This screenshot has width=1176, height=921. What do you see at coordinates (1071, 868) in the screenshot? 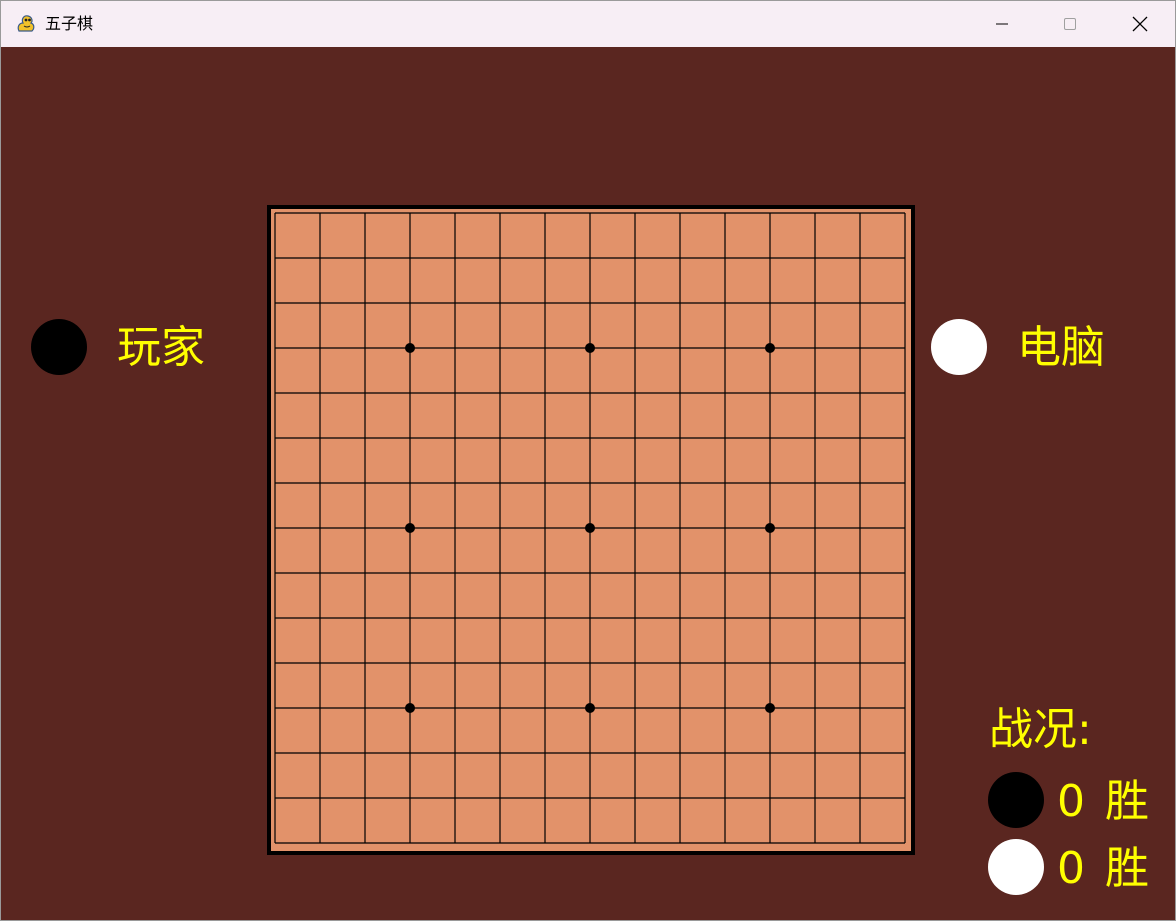
I see `white-wins-count: 0` at bounding box center [1071, 868].